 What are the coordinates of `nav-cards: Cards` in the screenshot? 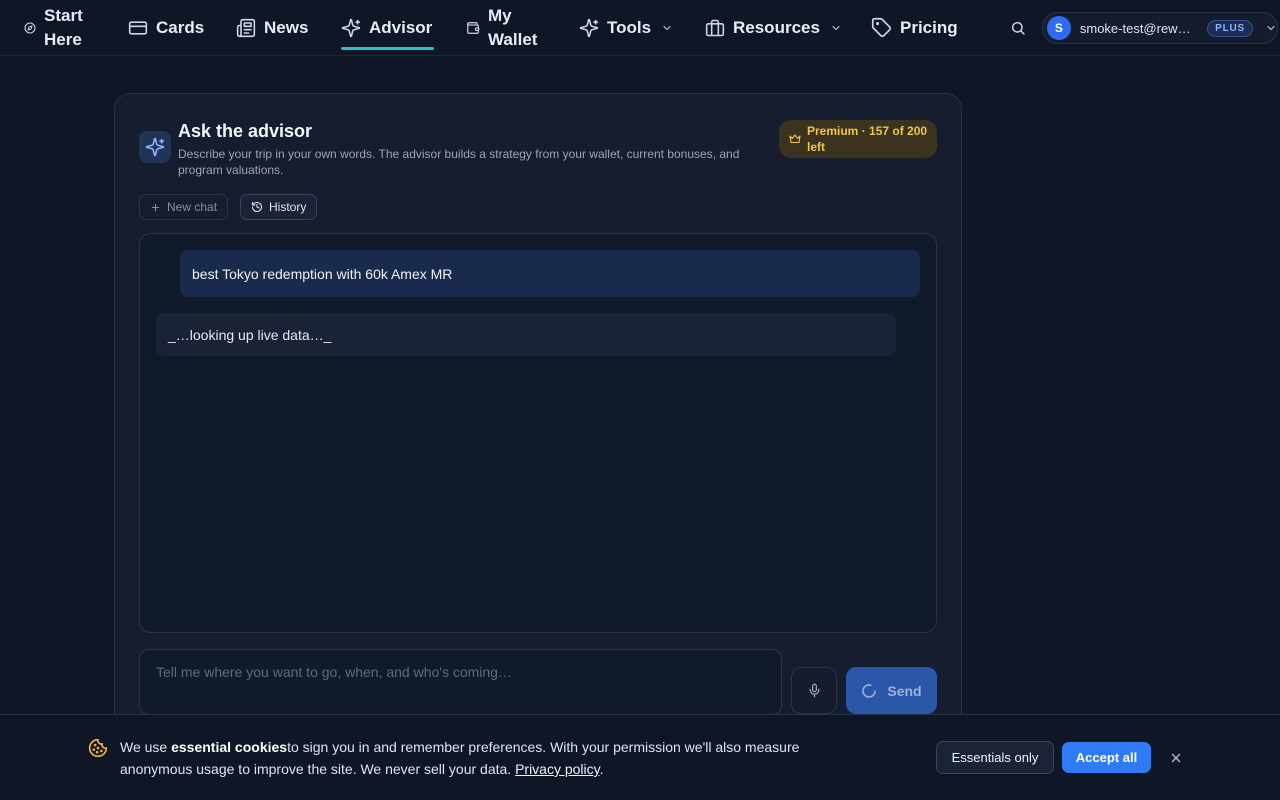 It's located at (166, 27).